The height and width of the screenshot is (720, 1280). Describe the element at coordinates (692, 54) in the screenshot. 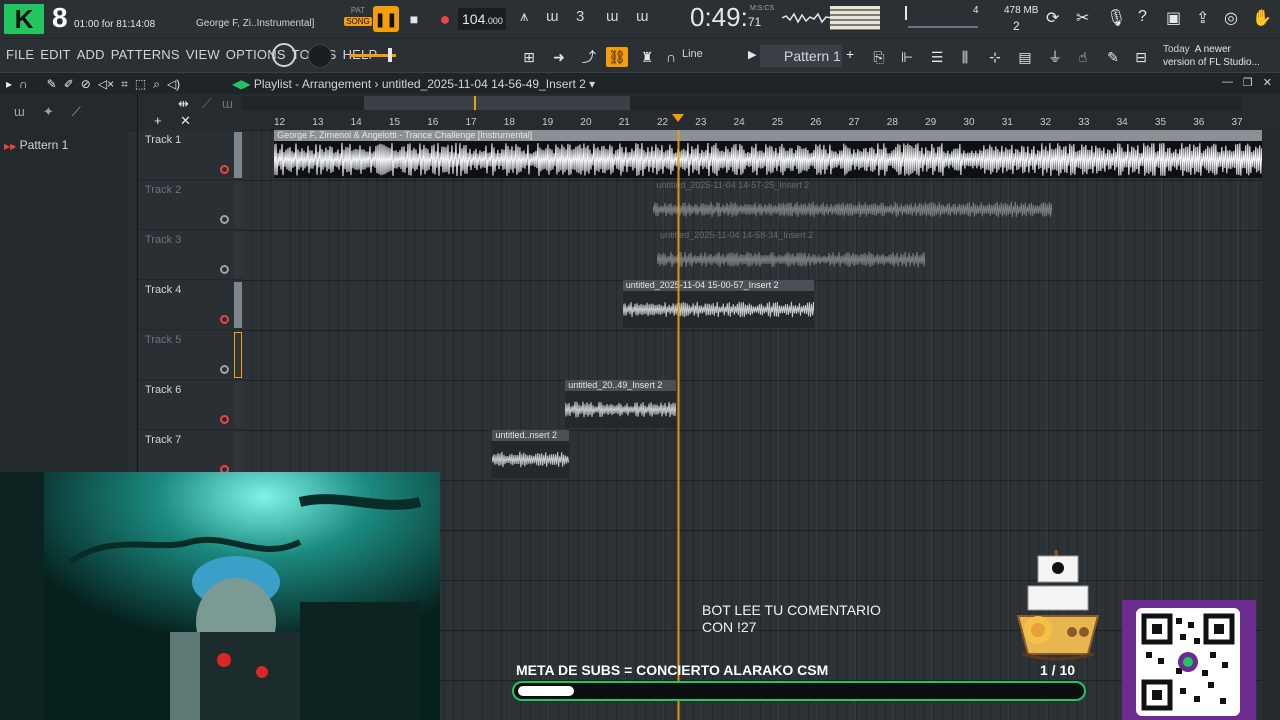

I see `snap-select: Line` at that location.